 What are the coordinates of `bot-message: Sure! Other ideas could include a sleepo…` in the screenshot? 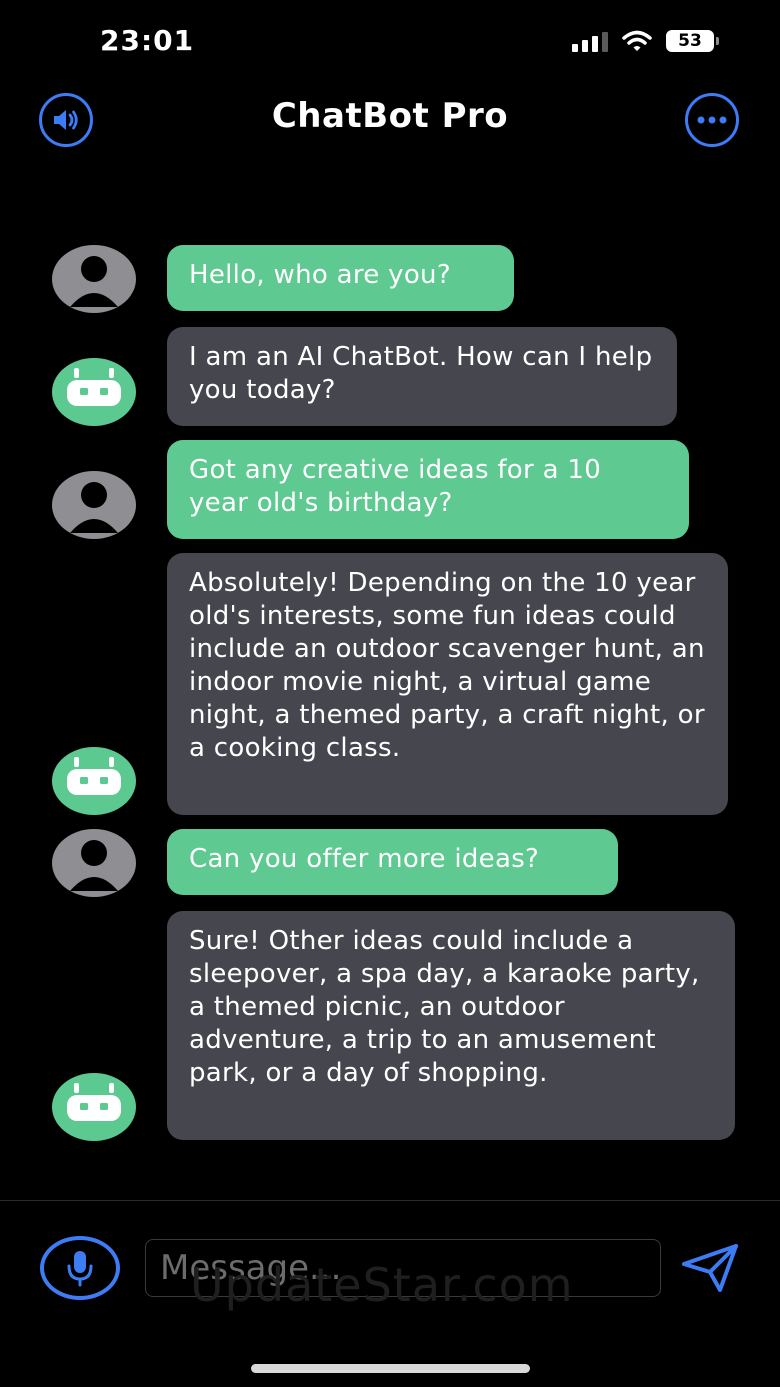 It's located at (451, 1025).